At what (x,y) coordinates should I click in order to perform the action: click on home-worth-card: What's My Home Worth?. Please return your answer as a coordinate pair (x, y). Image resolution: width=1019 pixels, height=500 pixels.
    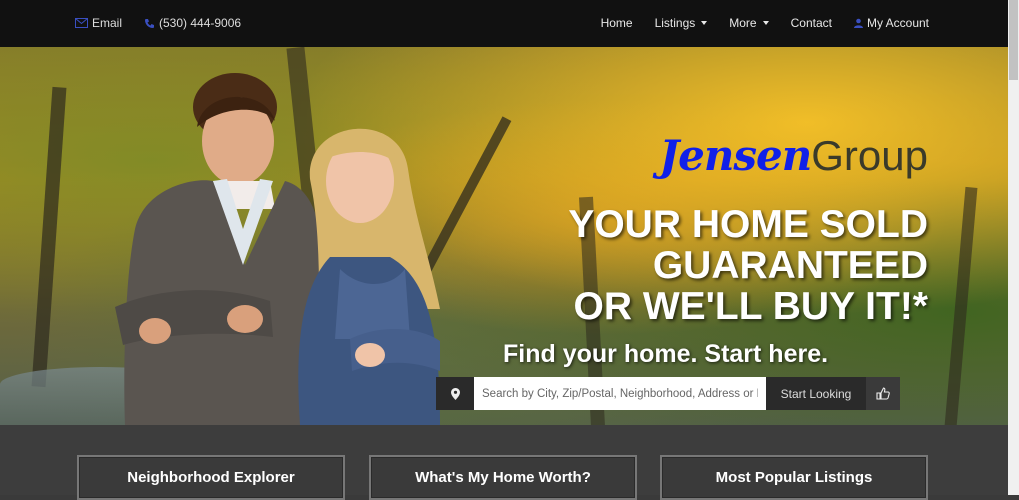
    Looking at the image, I should click on (503, 477).